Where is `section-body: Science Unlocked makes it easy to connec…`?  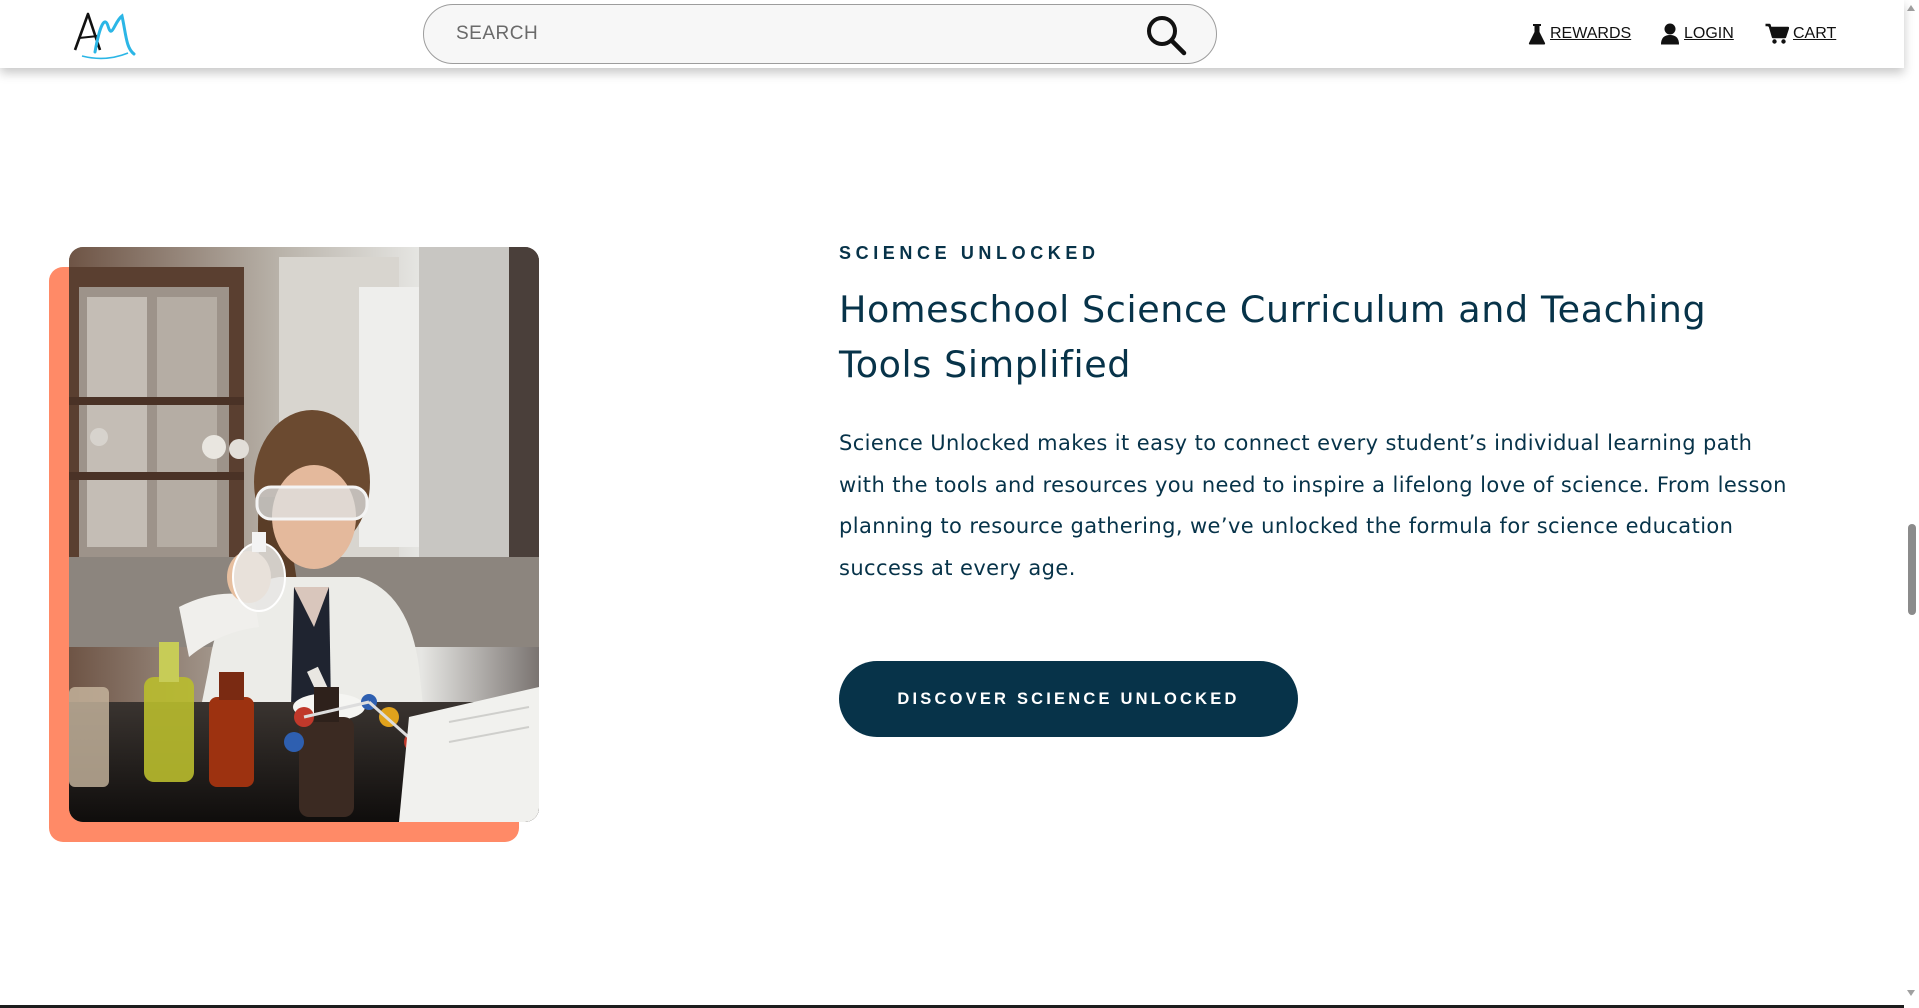 section-body: Science Unlocked makes it easy to connec… is located at coordinates (1313, 505).